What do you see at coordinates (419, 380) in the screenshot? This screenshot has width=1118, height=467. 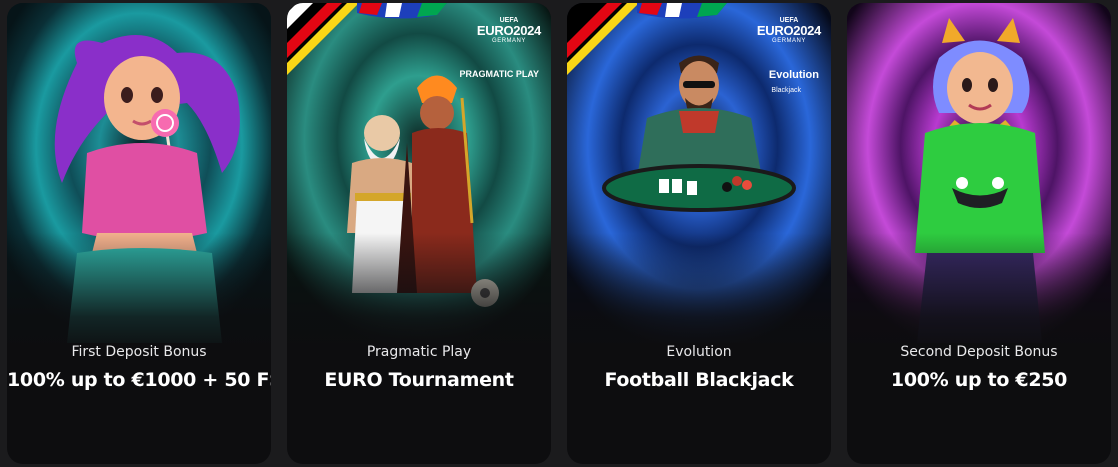 I see `promo-title: EURO Tournament` at bounding box center [419, 380].